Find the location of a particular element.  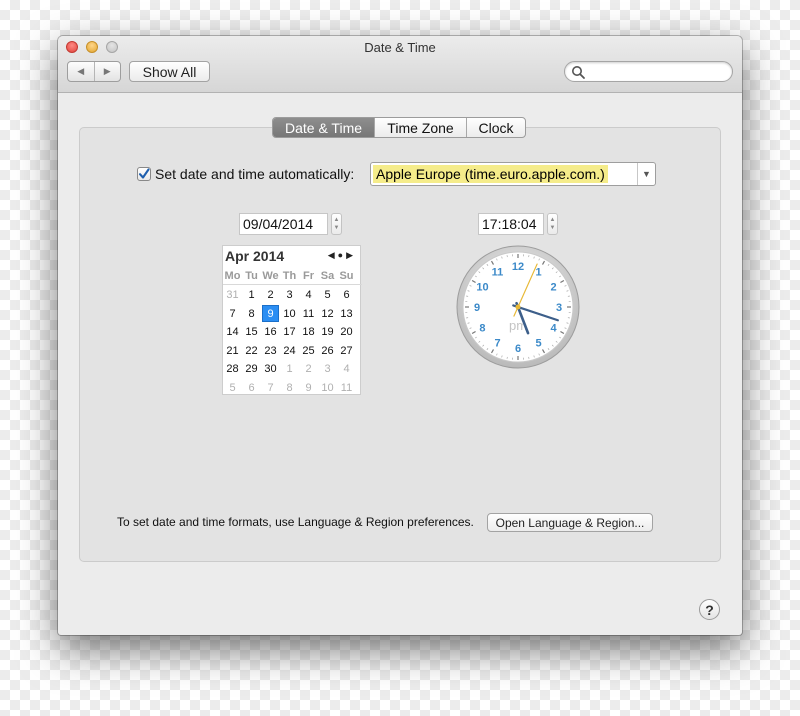

clock-numeral: 6 is located at coordinates (518, 349).